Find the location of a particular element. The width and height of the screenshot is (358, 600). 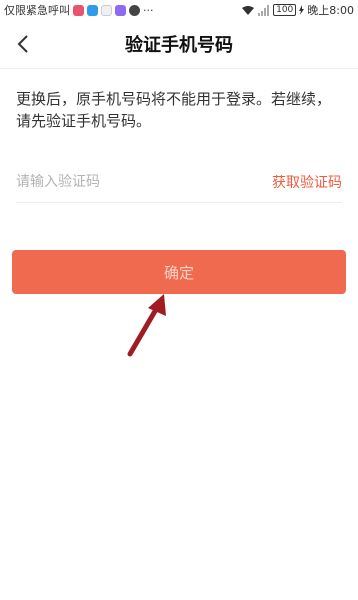

status-bar: 仅限紧急呼叫 ··· 100 晚上8:00 is located at coordinates (179, 10).